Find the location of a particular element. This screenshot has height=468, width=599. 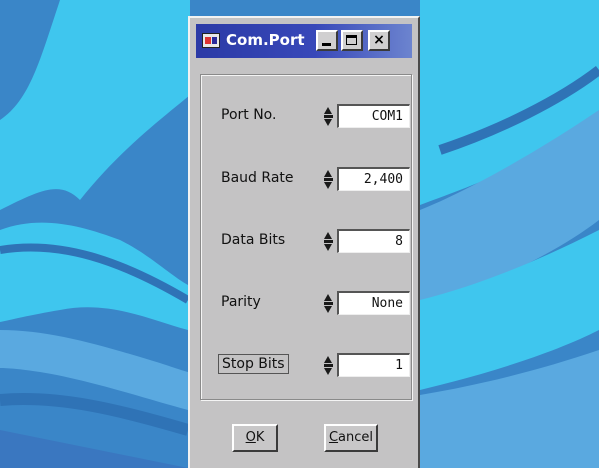

ok-button: OK is located at coordinates (255, 438).